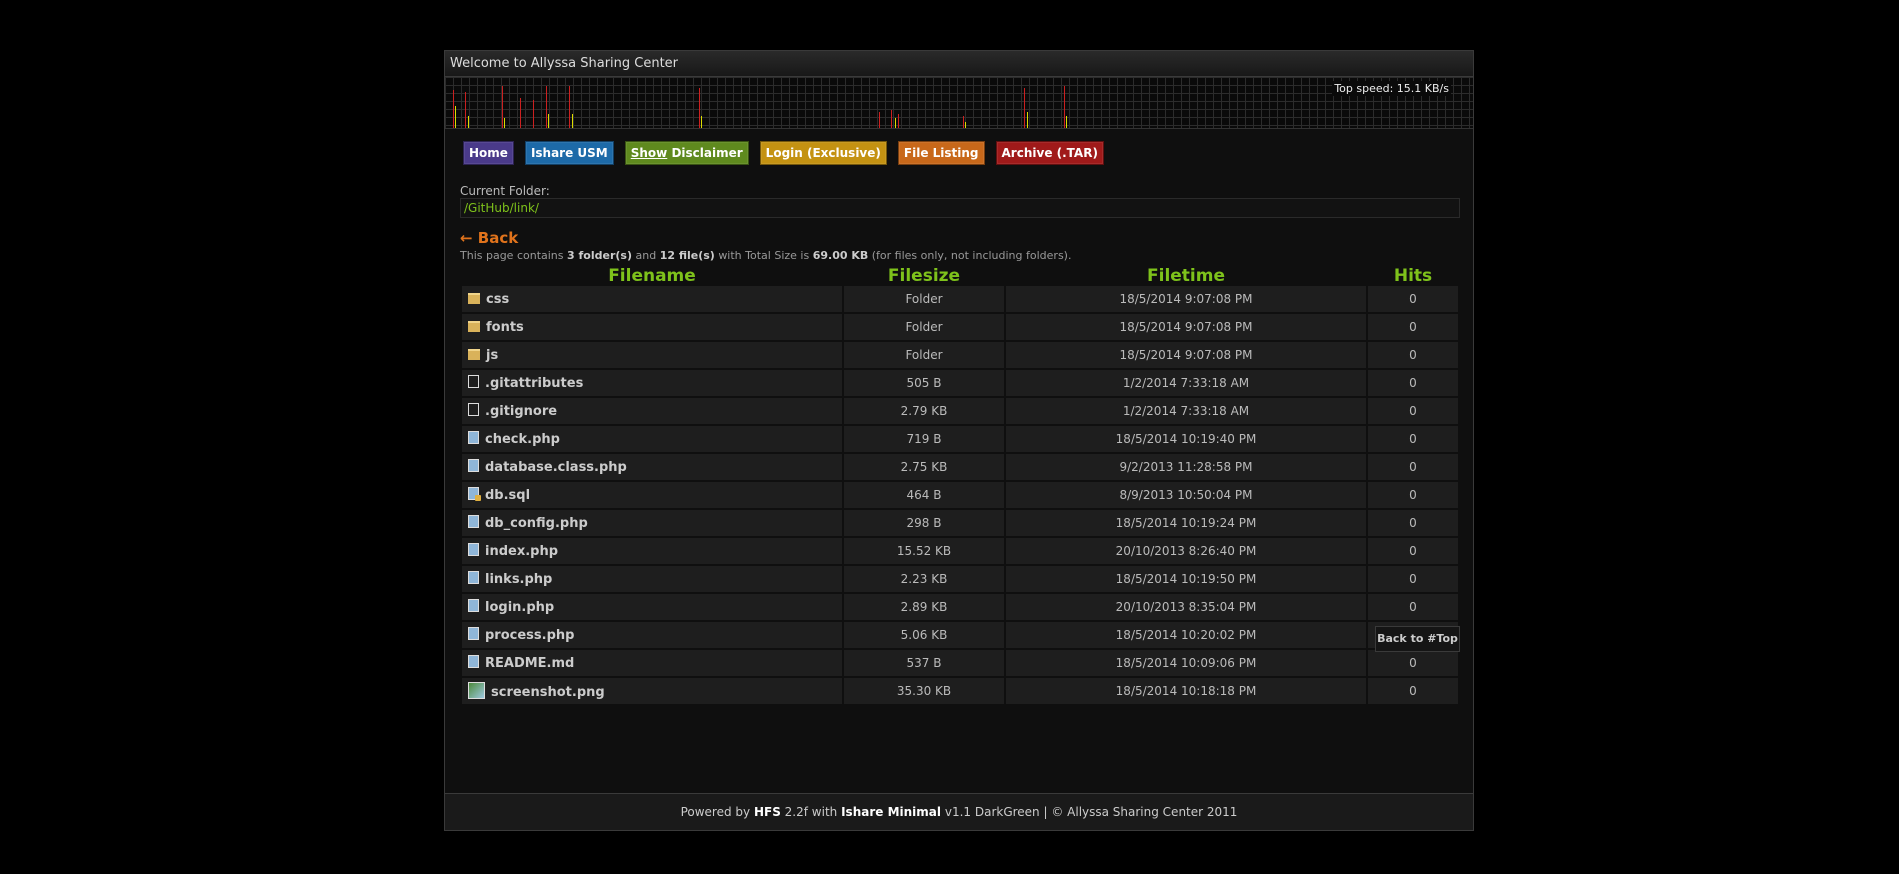  I want to click on table-row: db_config.php 298 B 18/5/2014 10:19:24 PM 0, so click(960, 523).